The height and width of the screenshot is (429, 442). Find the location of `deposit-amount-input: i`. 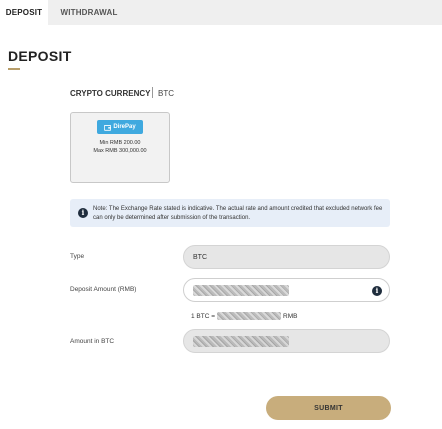

deposit-amount-input: i is located at coordinates (286, 290).